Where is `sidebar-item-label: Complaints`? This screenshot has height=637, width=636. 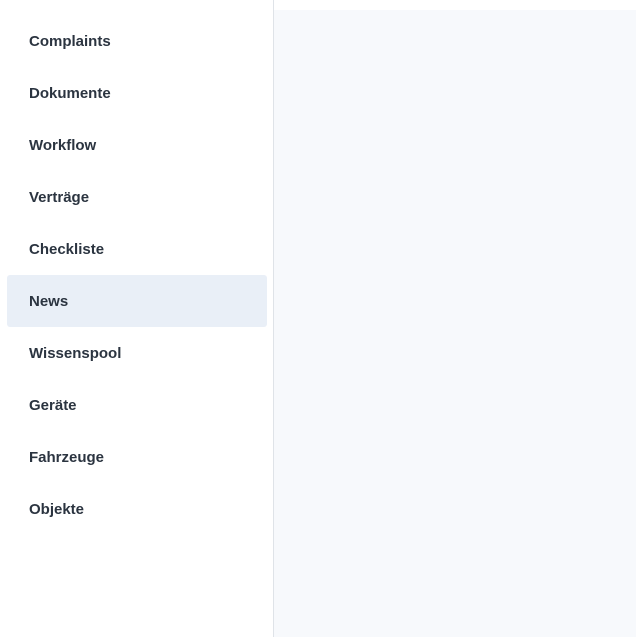
sidebar-item-label: Complaints is located at coordinates (70, 41).